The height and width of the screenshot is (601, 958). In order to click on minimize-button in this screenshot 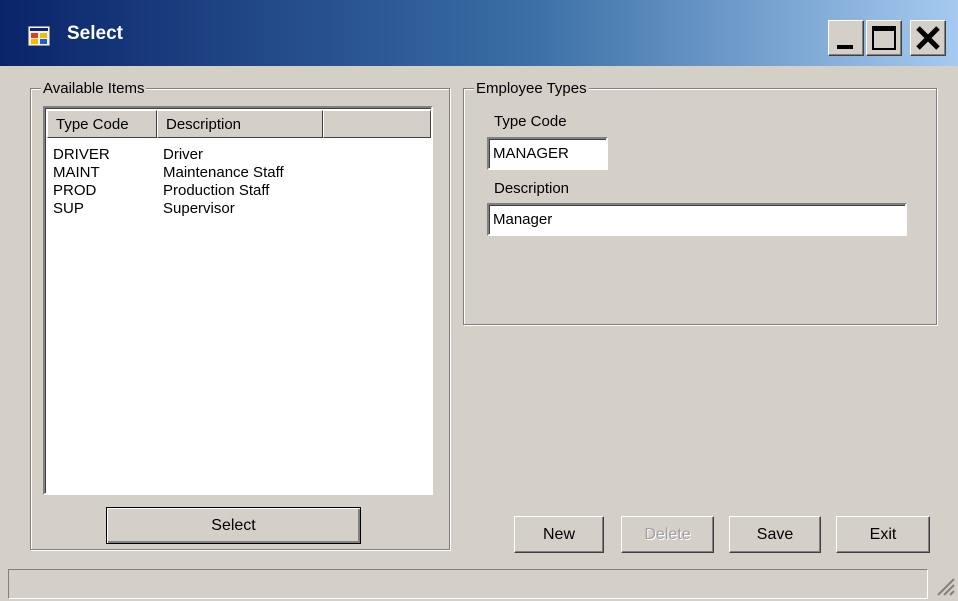, I will do `click(846, 38)`.